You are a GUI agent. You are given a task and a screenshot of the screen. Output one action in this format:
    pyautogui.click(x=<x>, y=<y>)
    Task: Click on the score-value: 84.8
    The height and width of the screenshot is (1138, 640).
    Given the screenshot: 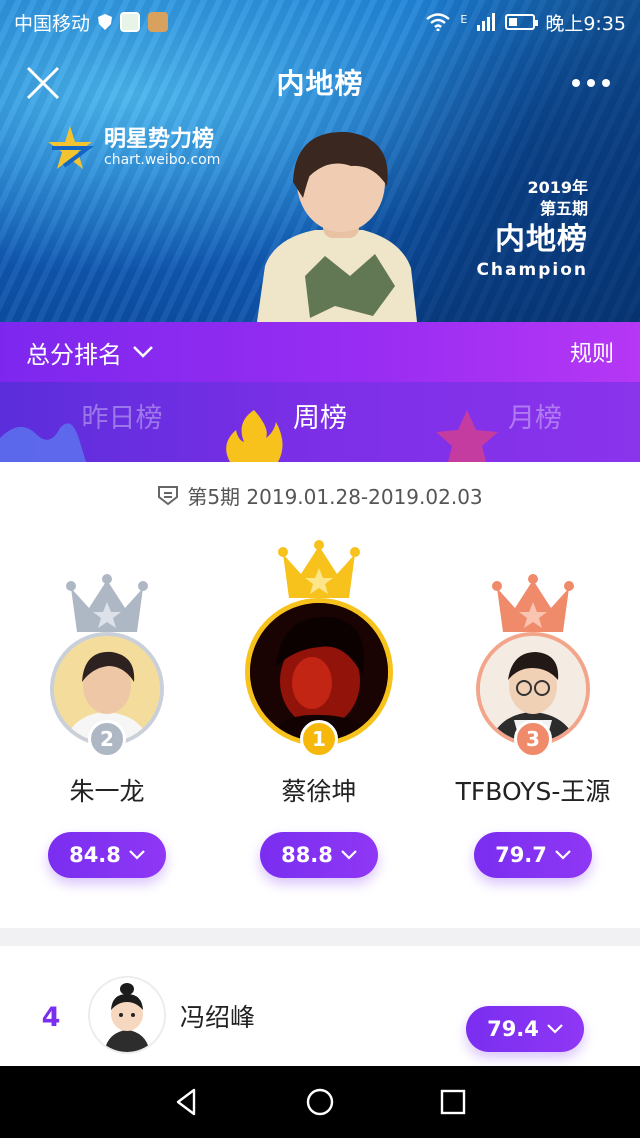 What is the action you would take?
    pyautogui.click(x=95, y=855)
    